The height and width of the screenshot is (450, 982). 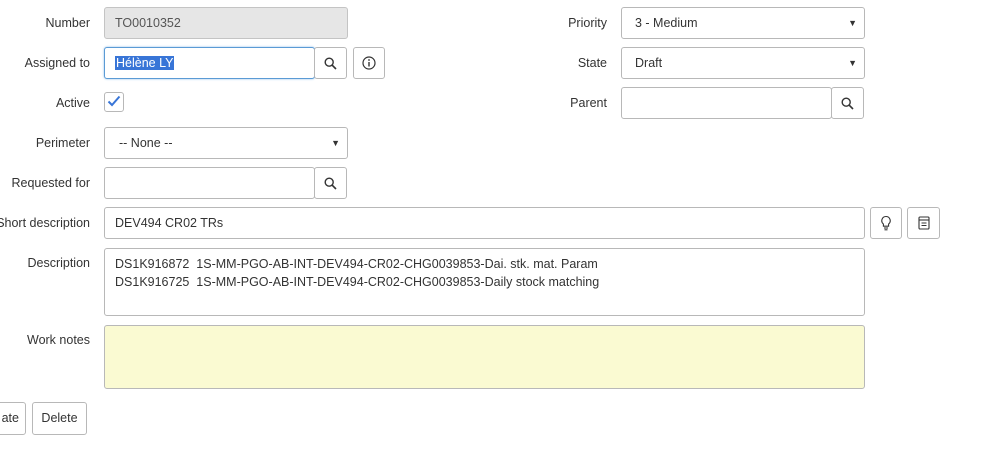 What do you see at coordinates (588, 103) in the screenshot?
I see `parent-label: Parent` at bounding box center [588, 103].